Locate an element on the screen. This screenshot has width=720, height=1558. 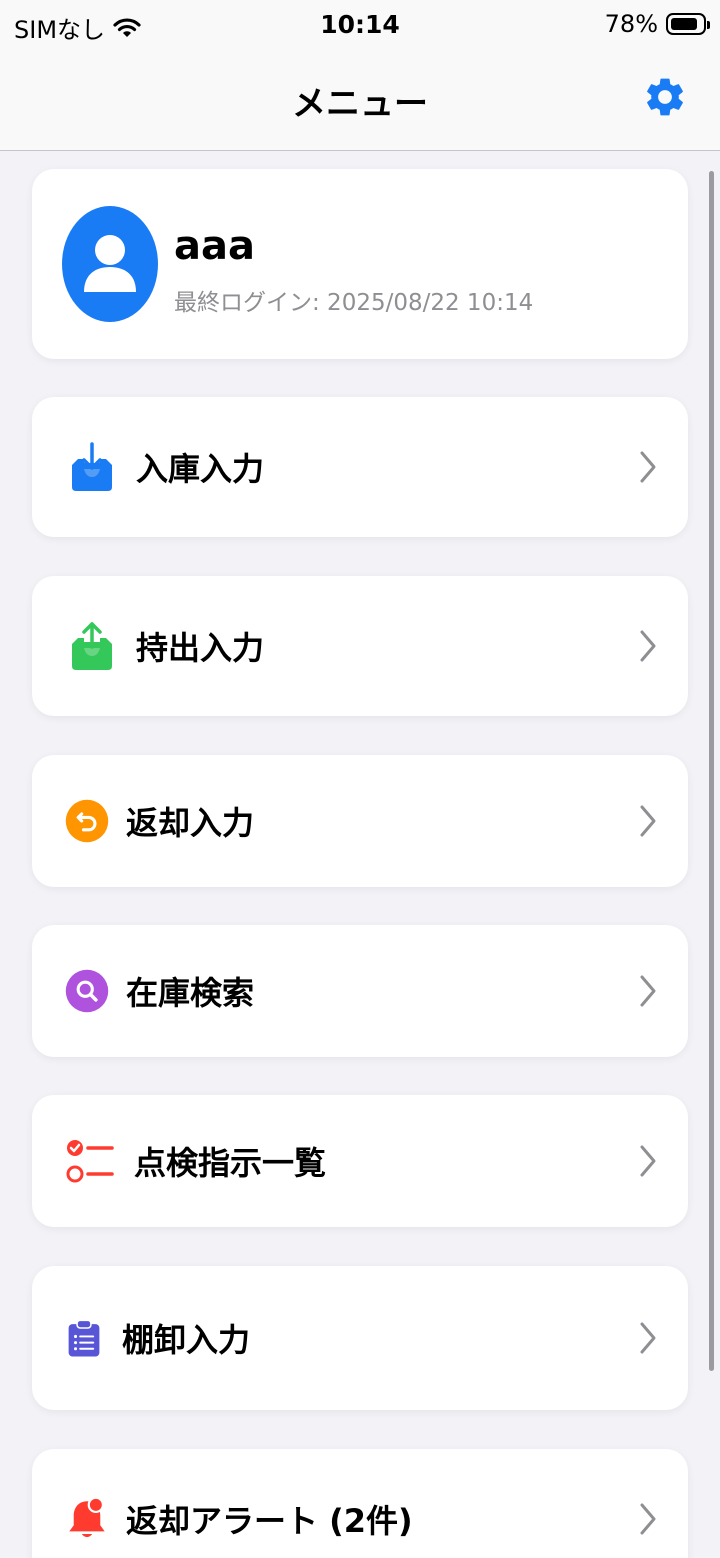
menu-label-receiving: 入庫入力 is located at coordinates (200, 469).